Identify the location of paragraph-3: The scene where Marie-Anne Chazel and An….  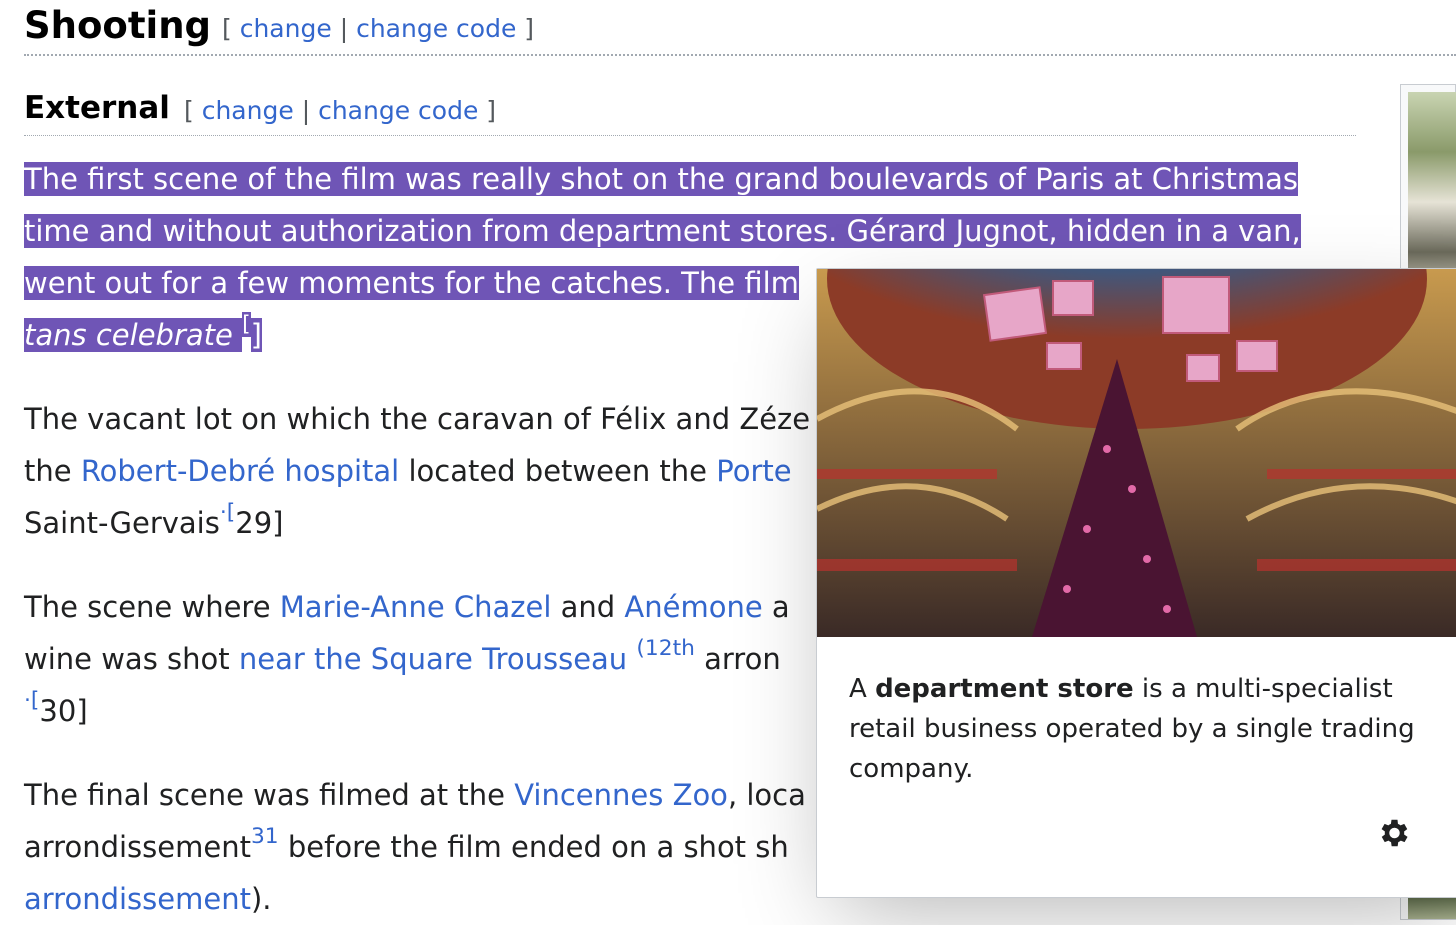
(407, 659).